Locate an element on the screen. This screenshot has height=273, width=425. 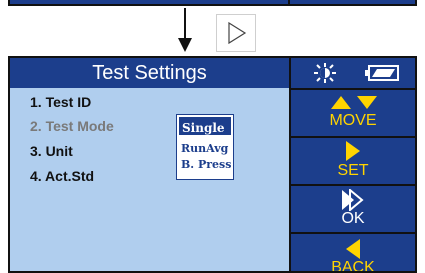
down-arrow-icon is located at coordinates (185, 30).